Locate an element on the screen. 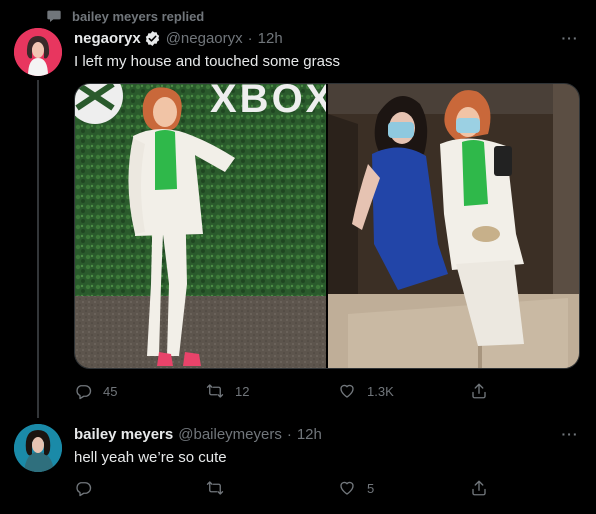 This screenshot has height=514, width=596. reply-button: 45 is located at coordinates (140, 391).